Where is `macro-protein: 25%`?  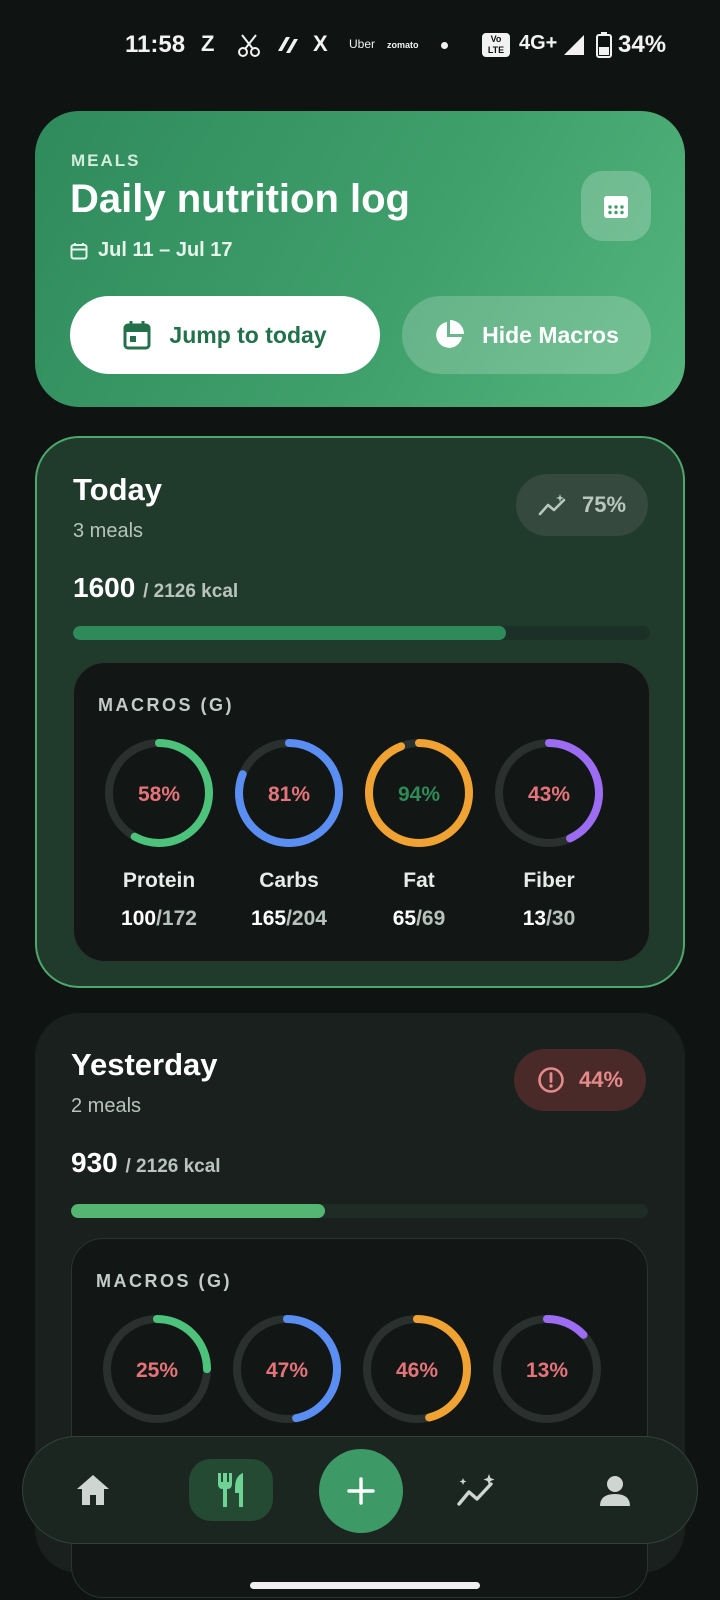
macro-protein: 25% is located at coordinates (157, 1369).